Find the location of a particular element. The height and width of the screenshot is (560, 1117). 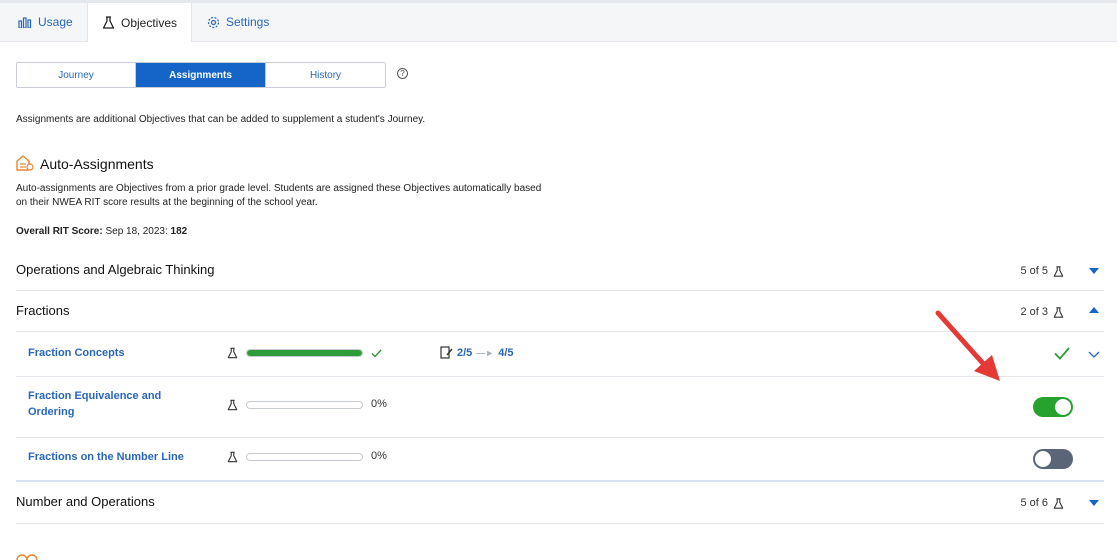

arrow-right-icon: —► is located at coordinates (485, 352).